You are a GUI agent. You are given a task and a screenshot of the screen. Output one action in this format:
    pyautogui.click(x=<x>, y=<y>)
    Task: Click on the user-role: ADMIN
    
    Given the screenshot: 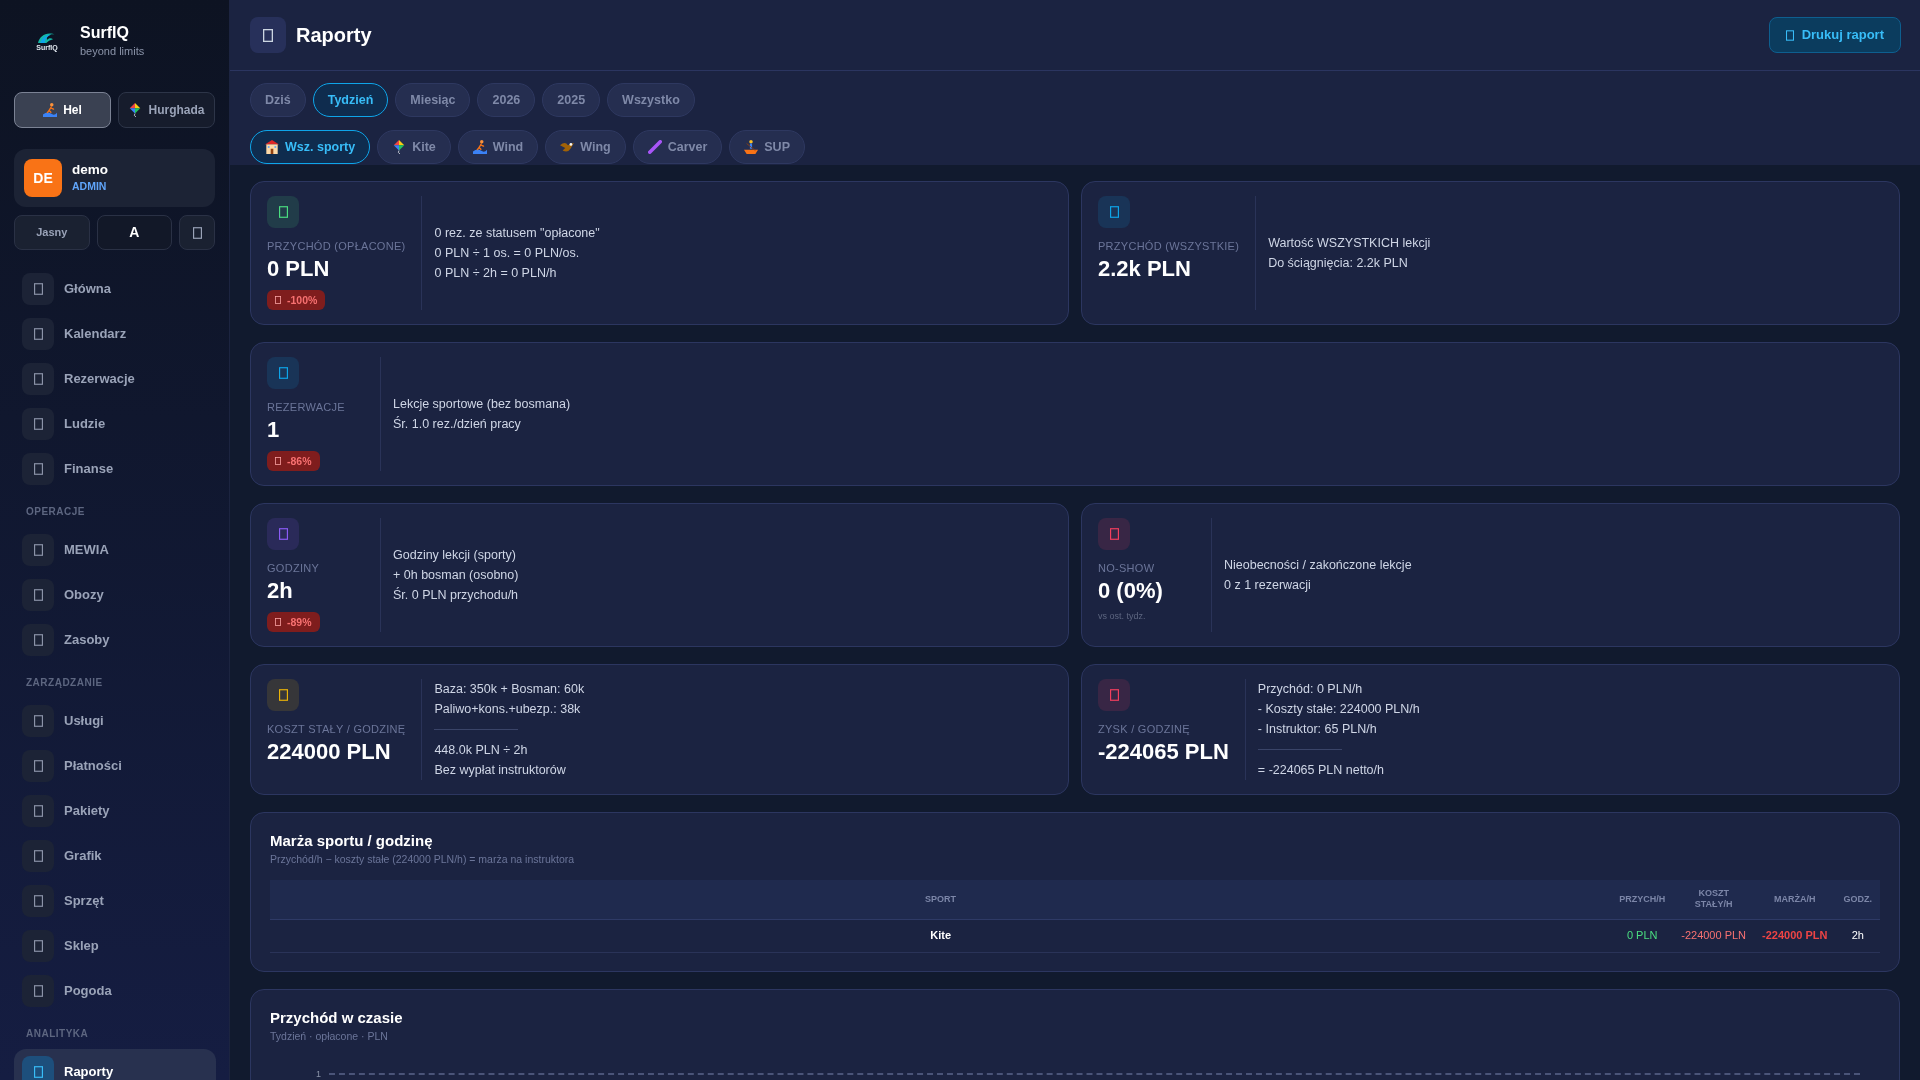 What is the action you would take?
    pyautogui.click(x=90, y=186)
    